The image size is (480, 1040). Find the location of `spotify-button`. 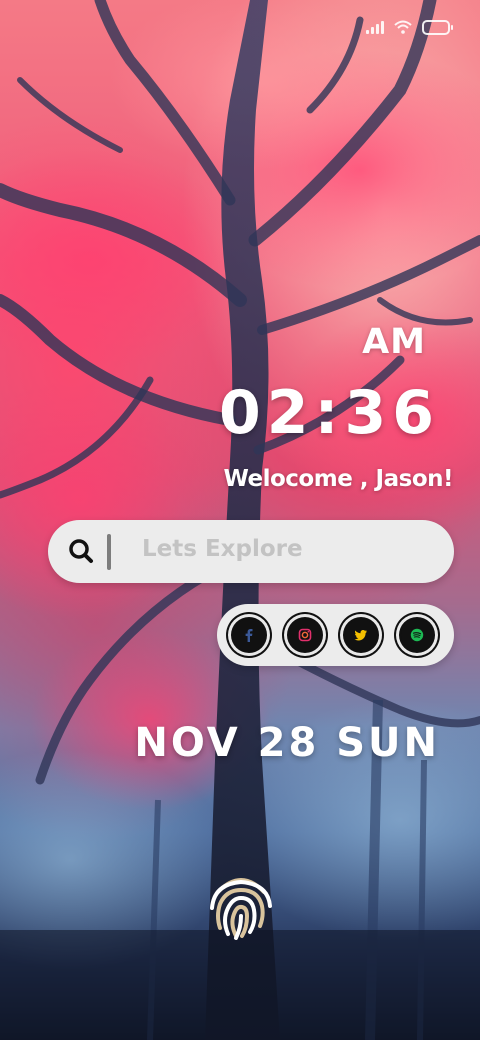

spotify-button is located at coordinates (417, 635).